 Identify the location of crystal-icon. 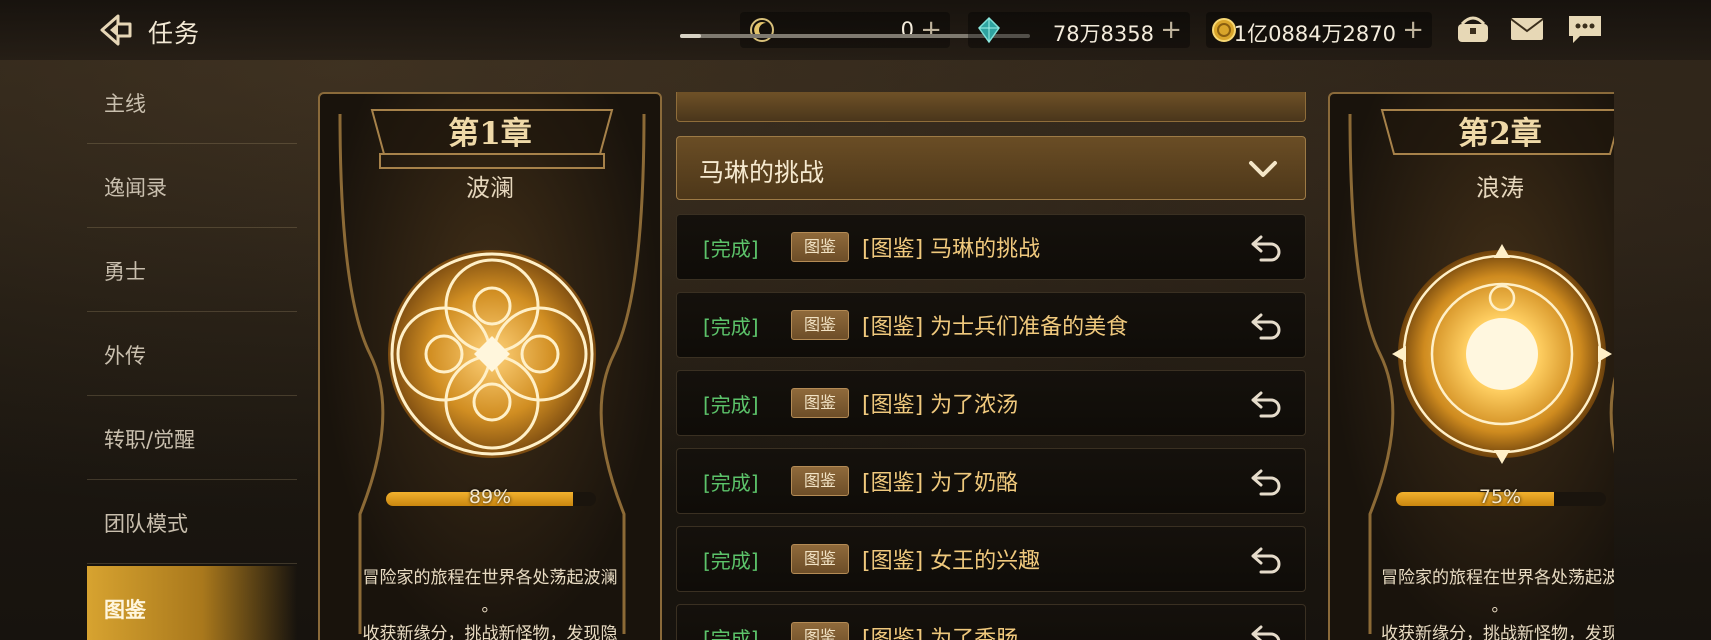
(989, 30).